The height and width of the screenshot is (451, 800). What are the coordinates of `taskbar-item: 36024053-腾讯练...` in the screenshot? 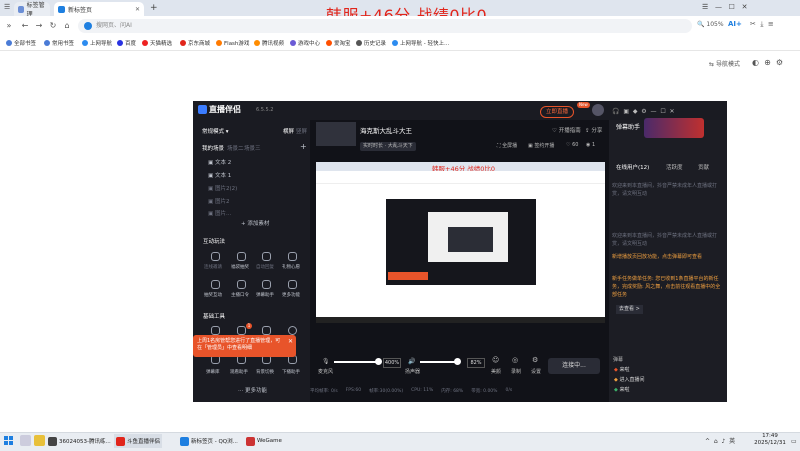 It's located at (79, 441).